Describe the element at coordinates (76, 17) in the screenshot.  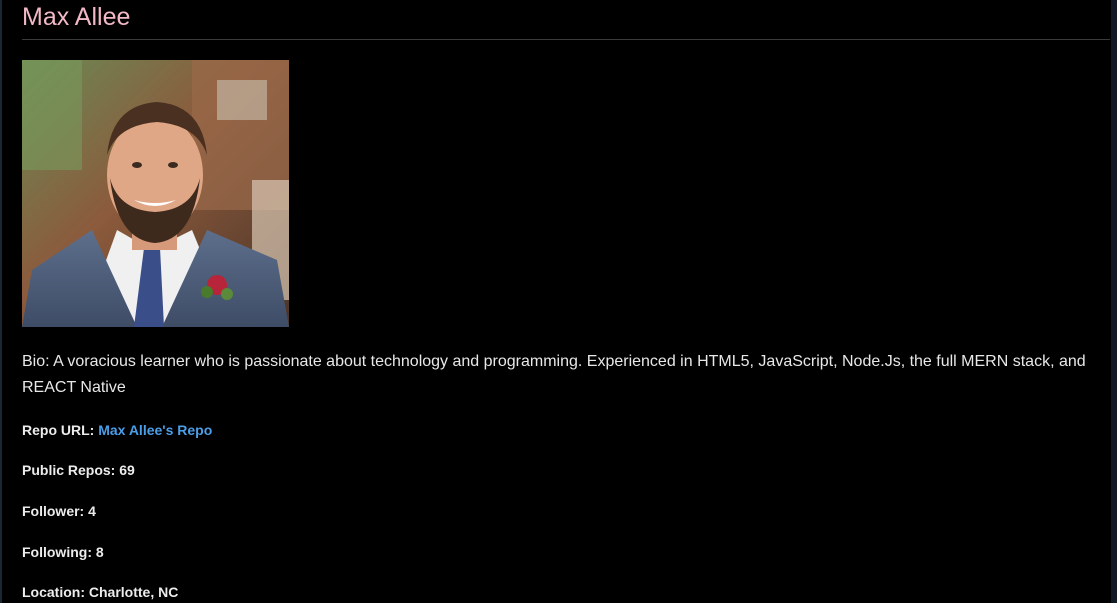
I see `profile-name: Max Allee` at that location.